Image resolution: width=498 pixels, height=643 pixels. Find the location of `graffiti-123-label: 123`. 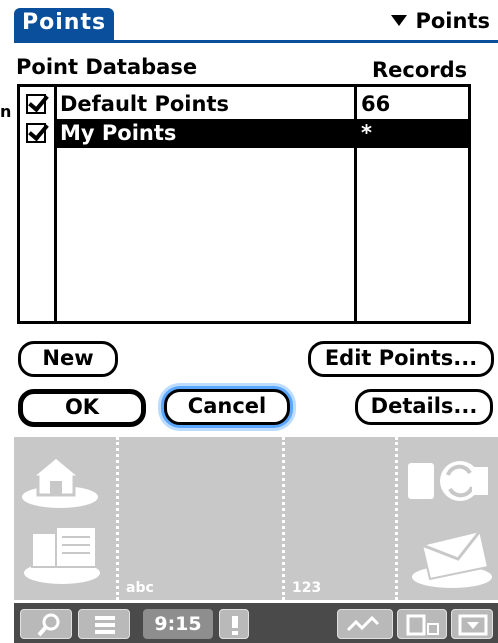

graffiti-123-label: 123 is located at coordinates (307, 588).